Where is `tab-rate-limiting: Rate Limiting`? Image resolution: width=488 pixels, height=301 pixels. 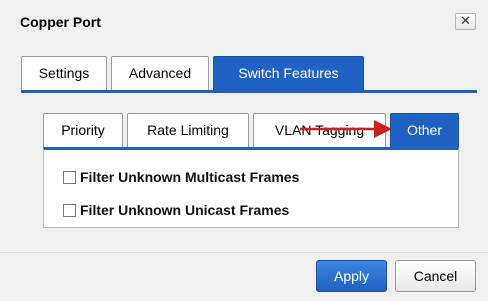 tab-rate-limiting: Rate Limiting is located at coordinates (188, 130).